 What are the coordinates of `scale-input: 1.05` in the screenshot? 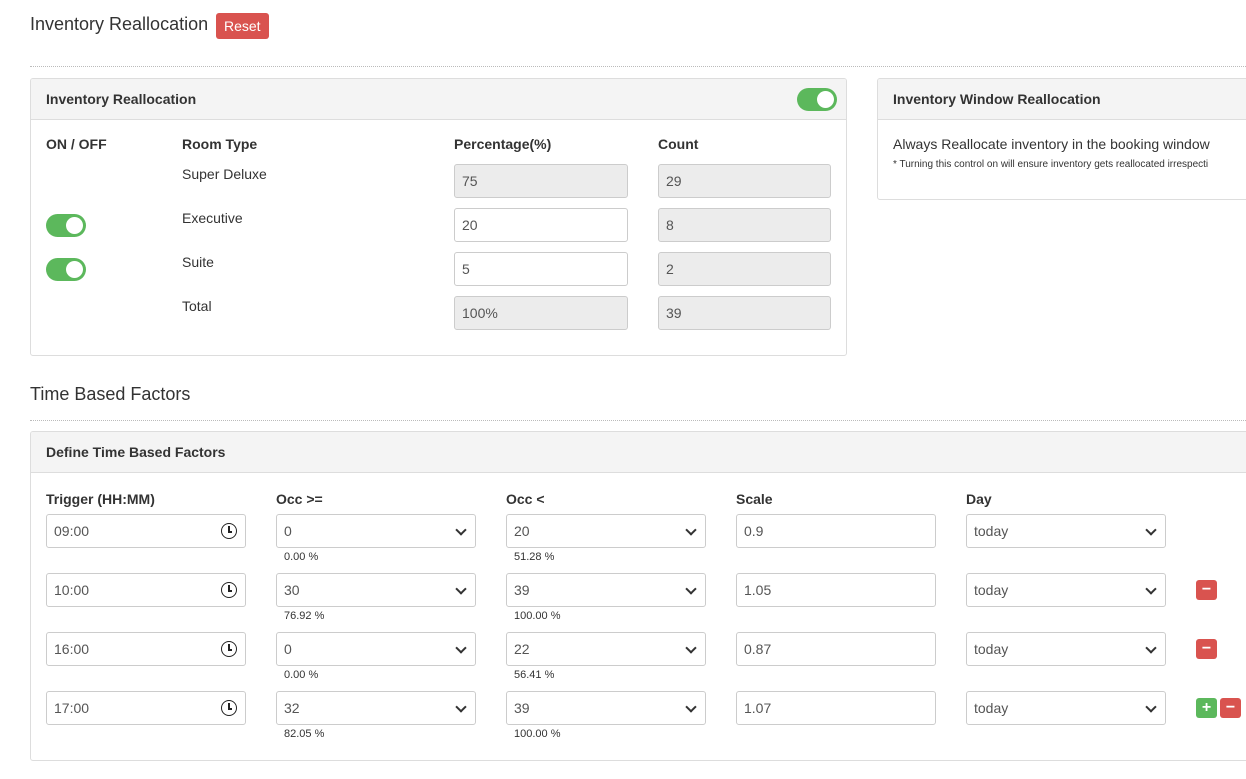 It's located at (836, 590).